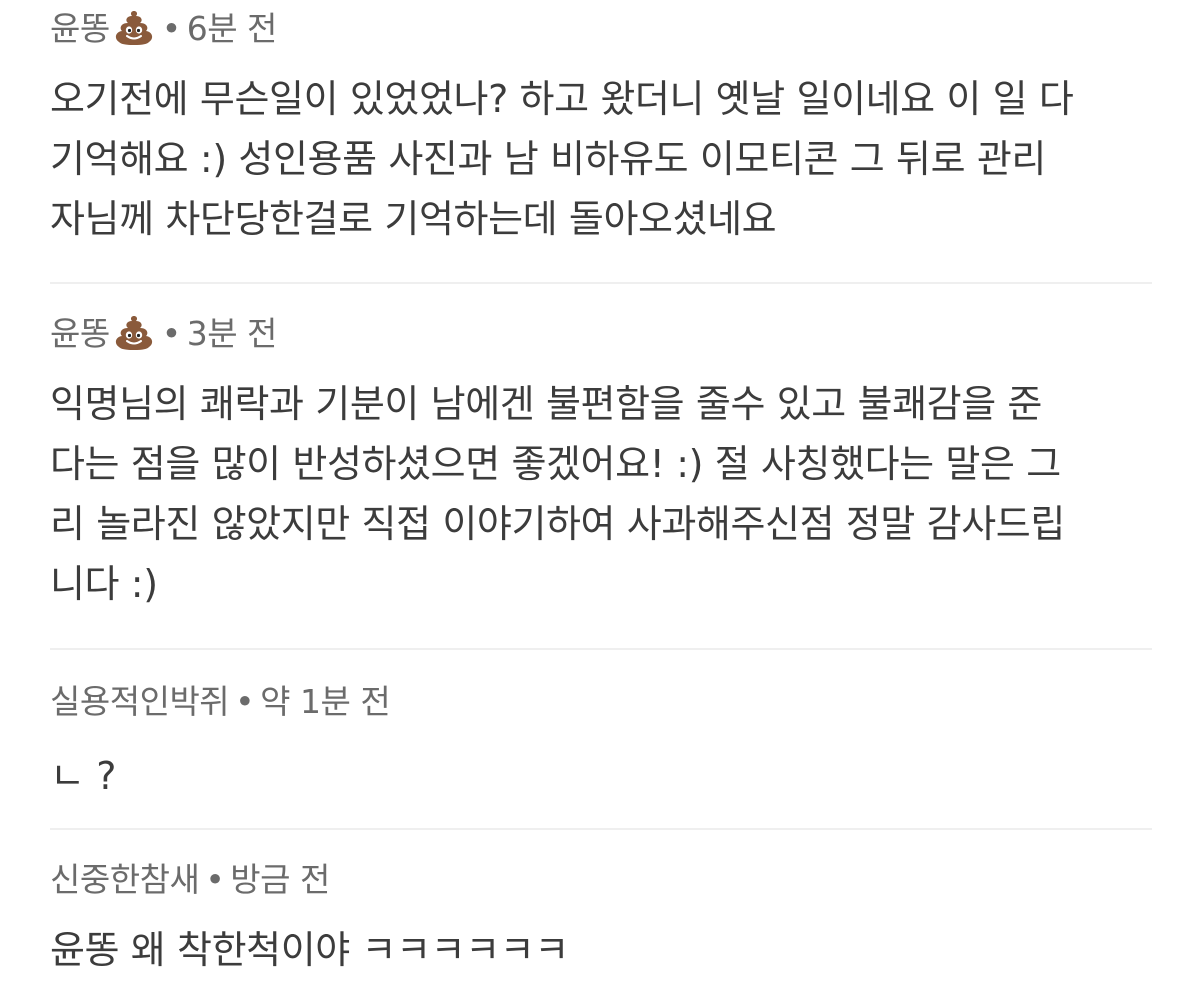  I want to click on comment-body-line: 윤똥 왜 착한척이야 ㅋㅋㅋㅋㅋㅋ, so click(309, 950).